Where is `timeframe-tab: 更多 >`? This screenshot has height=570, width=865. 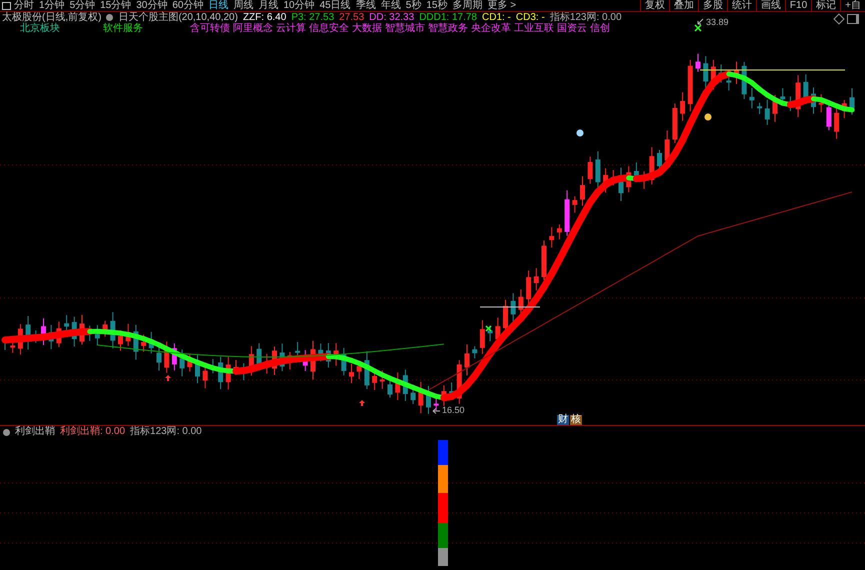 timeframe-tab: 更多 > is located at coordinates (501, 5).